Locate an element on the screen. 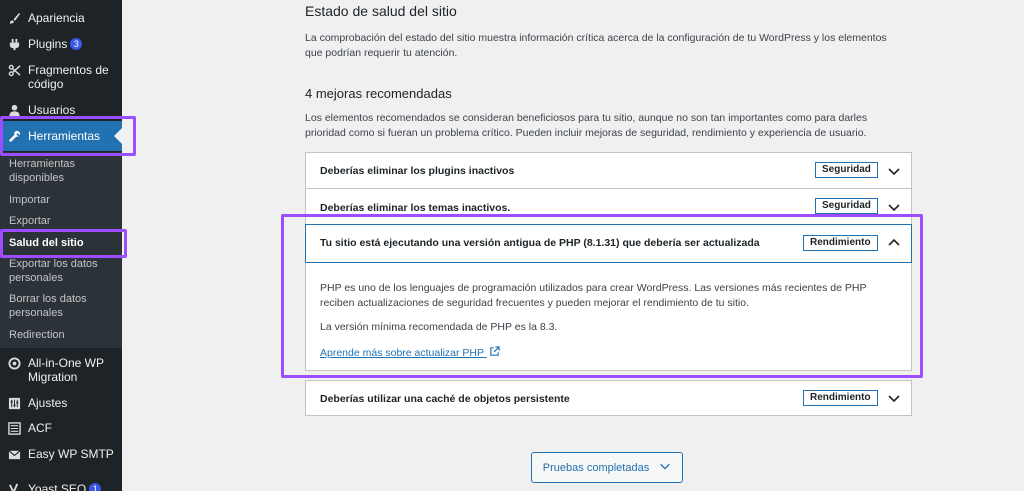  issue-category-badge: Rendimiento is located at coordinates (840, 398).